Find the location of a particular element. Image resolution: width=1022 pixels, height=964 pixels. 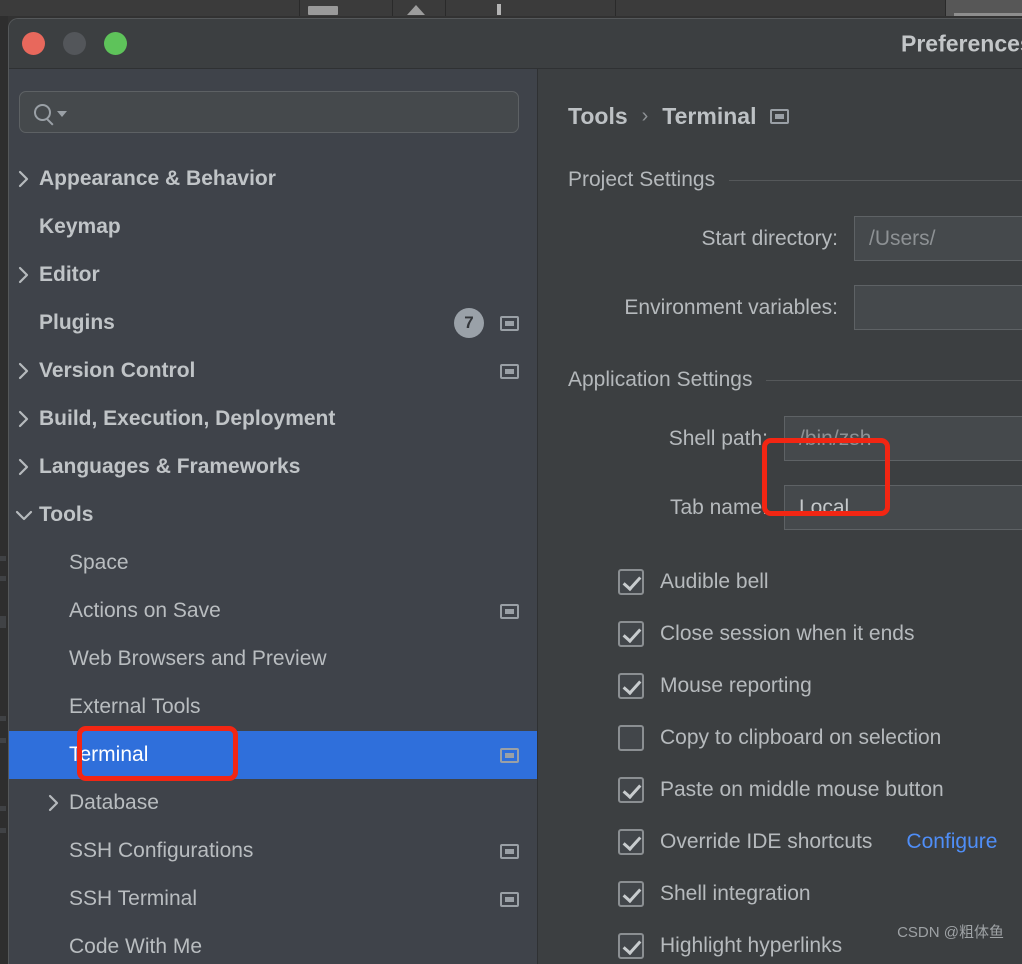

project-settings-section-header: Project Settings is located at coordinates (795, 180).